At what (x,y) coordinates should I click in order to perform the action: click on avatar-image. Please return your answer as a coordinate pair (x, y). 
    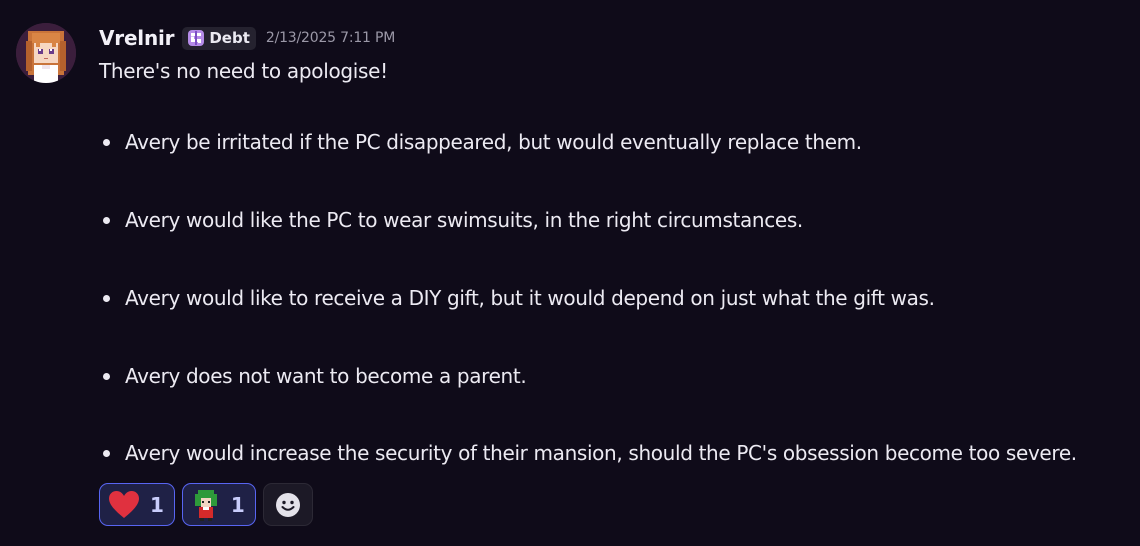
    Looking at the image, I should click on (46, 53).